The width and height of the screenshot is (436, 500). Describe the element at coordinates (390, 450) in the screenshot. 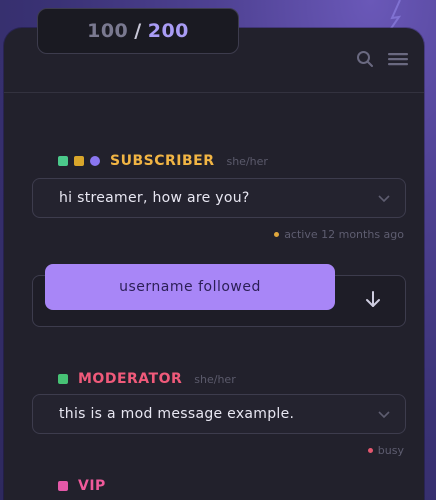

I see `status-text: busy` at that location.